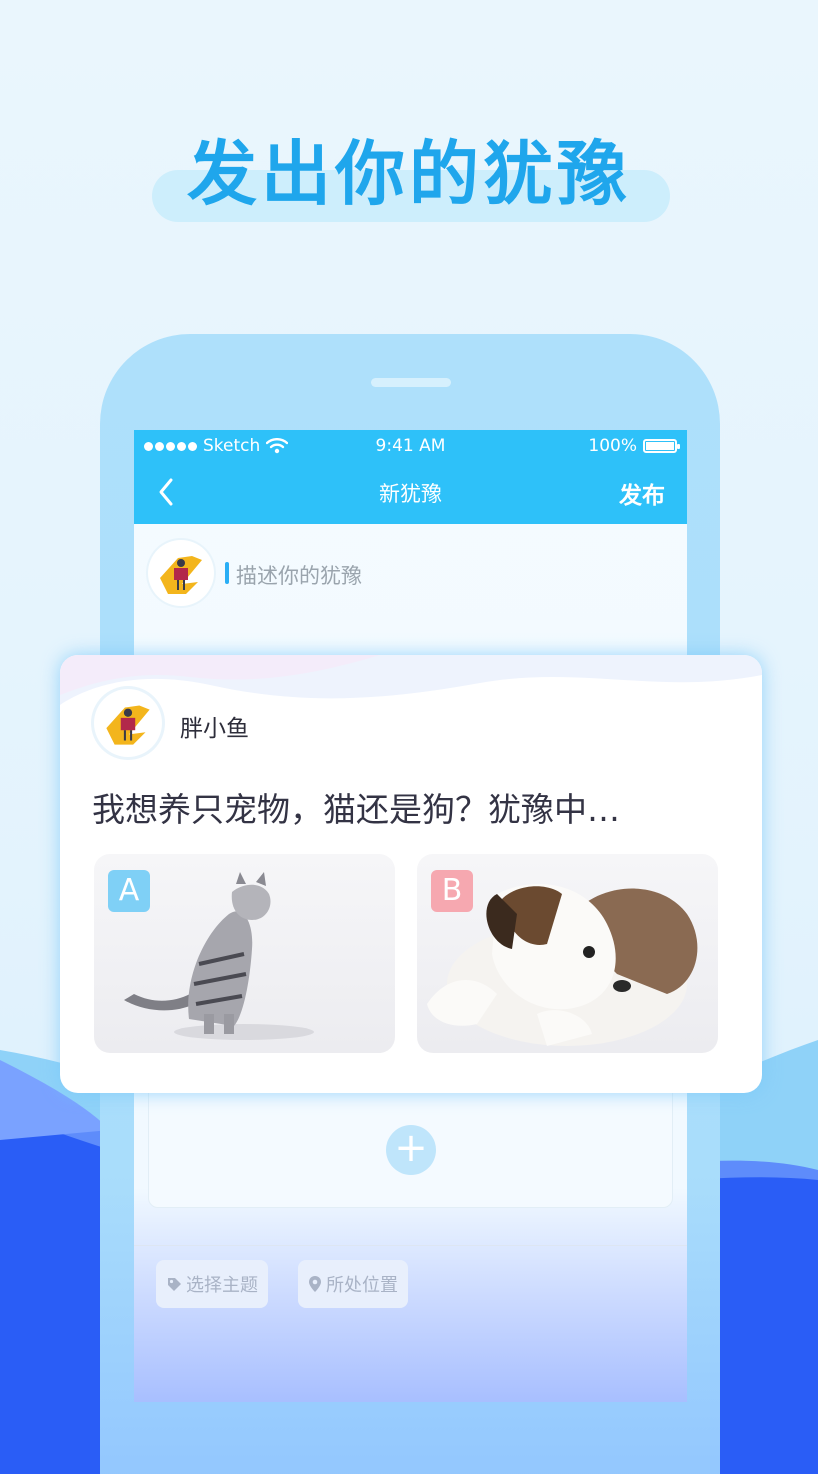 The height and width of the screenshot is (1474, 818). What do you see at coordinates (410, 494) in the screenshot?
I see `nav-title: 新犹豫` at bounding box center [410, 494].